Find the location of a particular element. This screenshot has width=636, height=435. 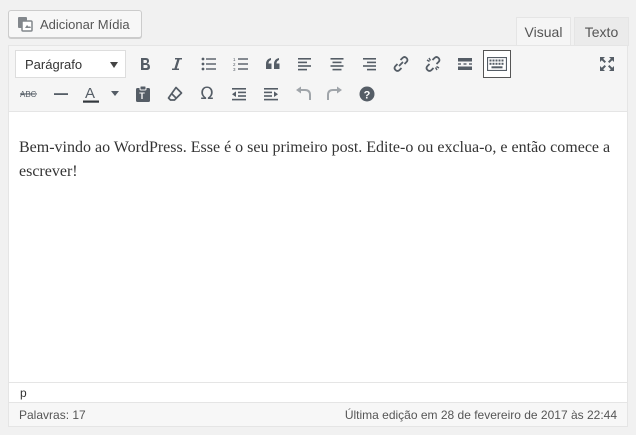

italic-button is located at coordinates (177, 64).